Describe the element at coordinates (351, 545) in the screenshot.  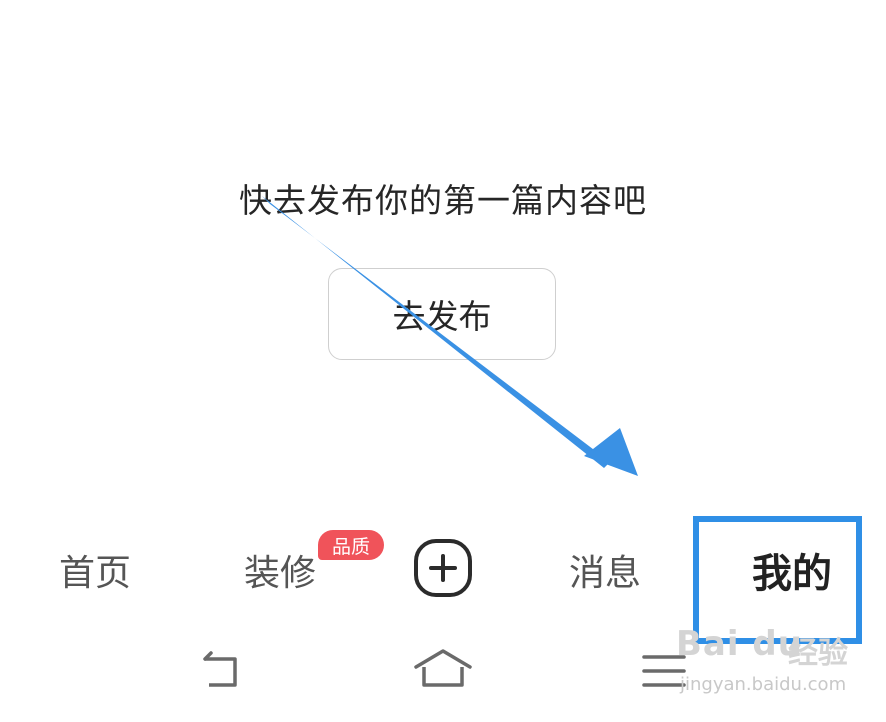
I see `quality-badge: 品质` at that location.